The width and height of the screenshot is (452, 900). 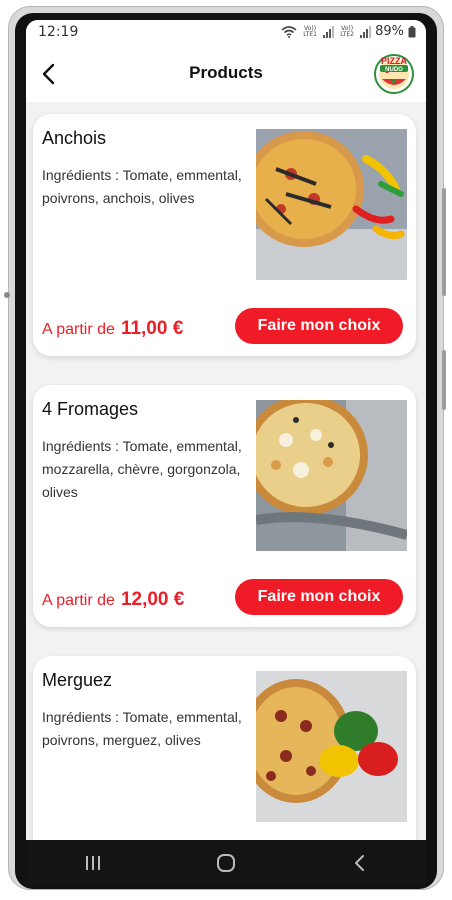 I want to click on recent-apps-icon, so click(x=92, y=863).